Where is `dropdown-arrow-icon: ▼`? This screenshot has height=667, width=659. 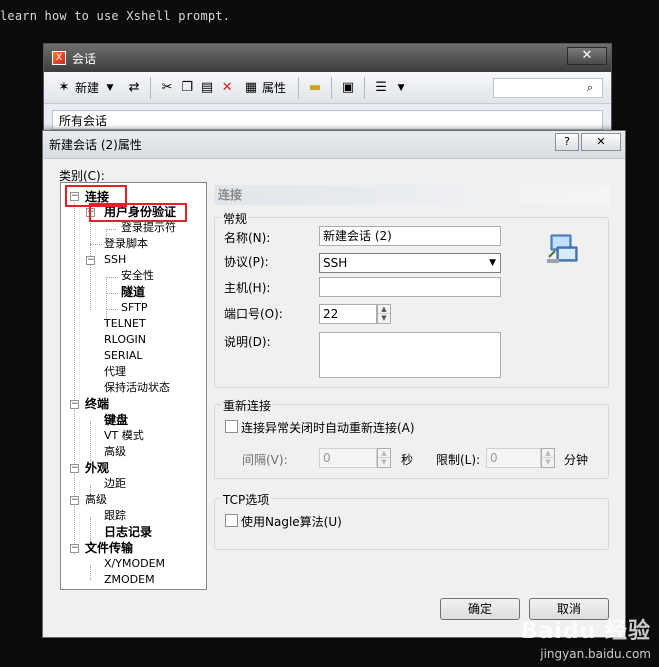 dropdown-arrow-icon: ▼ is located at coordinates (110, 88).